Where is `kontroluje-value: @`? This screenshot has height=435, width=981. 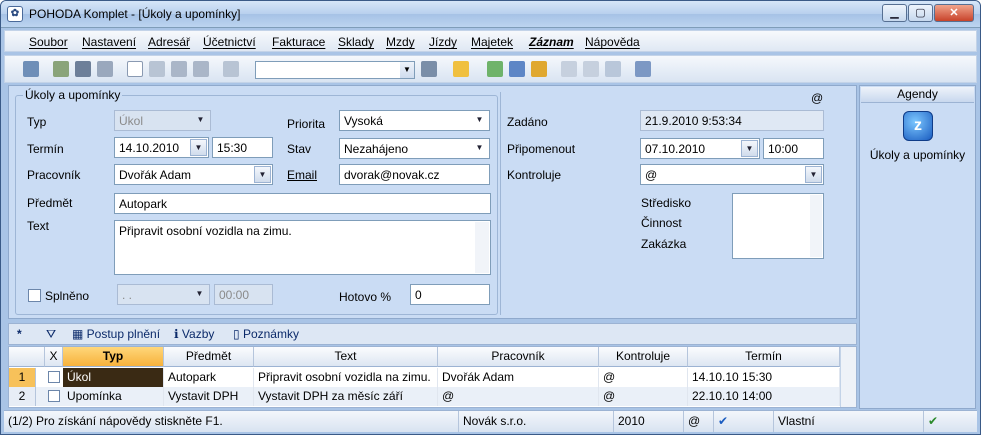
kontroluje-value: @ is located at coordinates (651, 175).